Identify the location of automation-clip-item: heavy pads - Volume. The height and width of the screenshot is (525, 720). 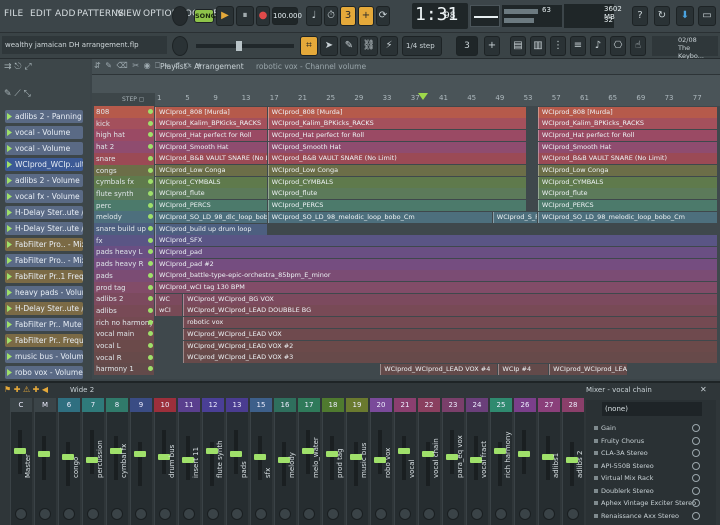
(44, 292).